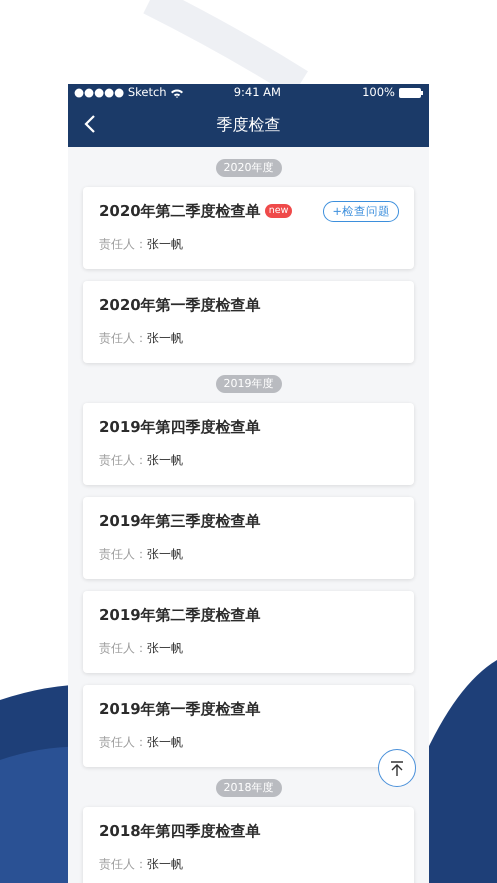  What do you see at coordinates (180, 521) in the screenshot?
I see `card-title: 2019年第三季度检查单` at bounding box center [180, 521].